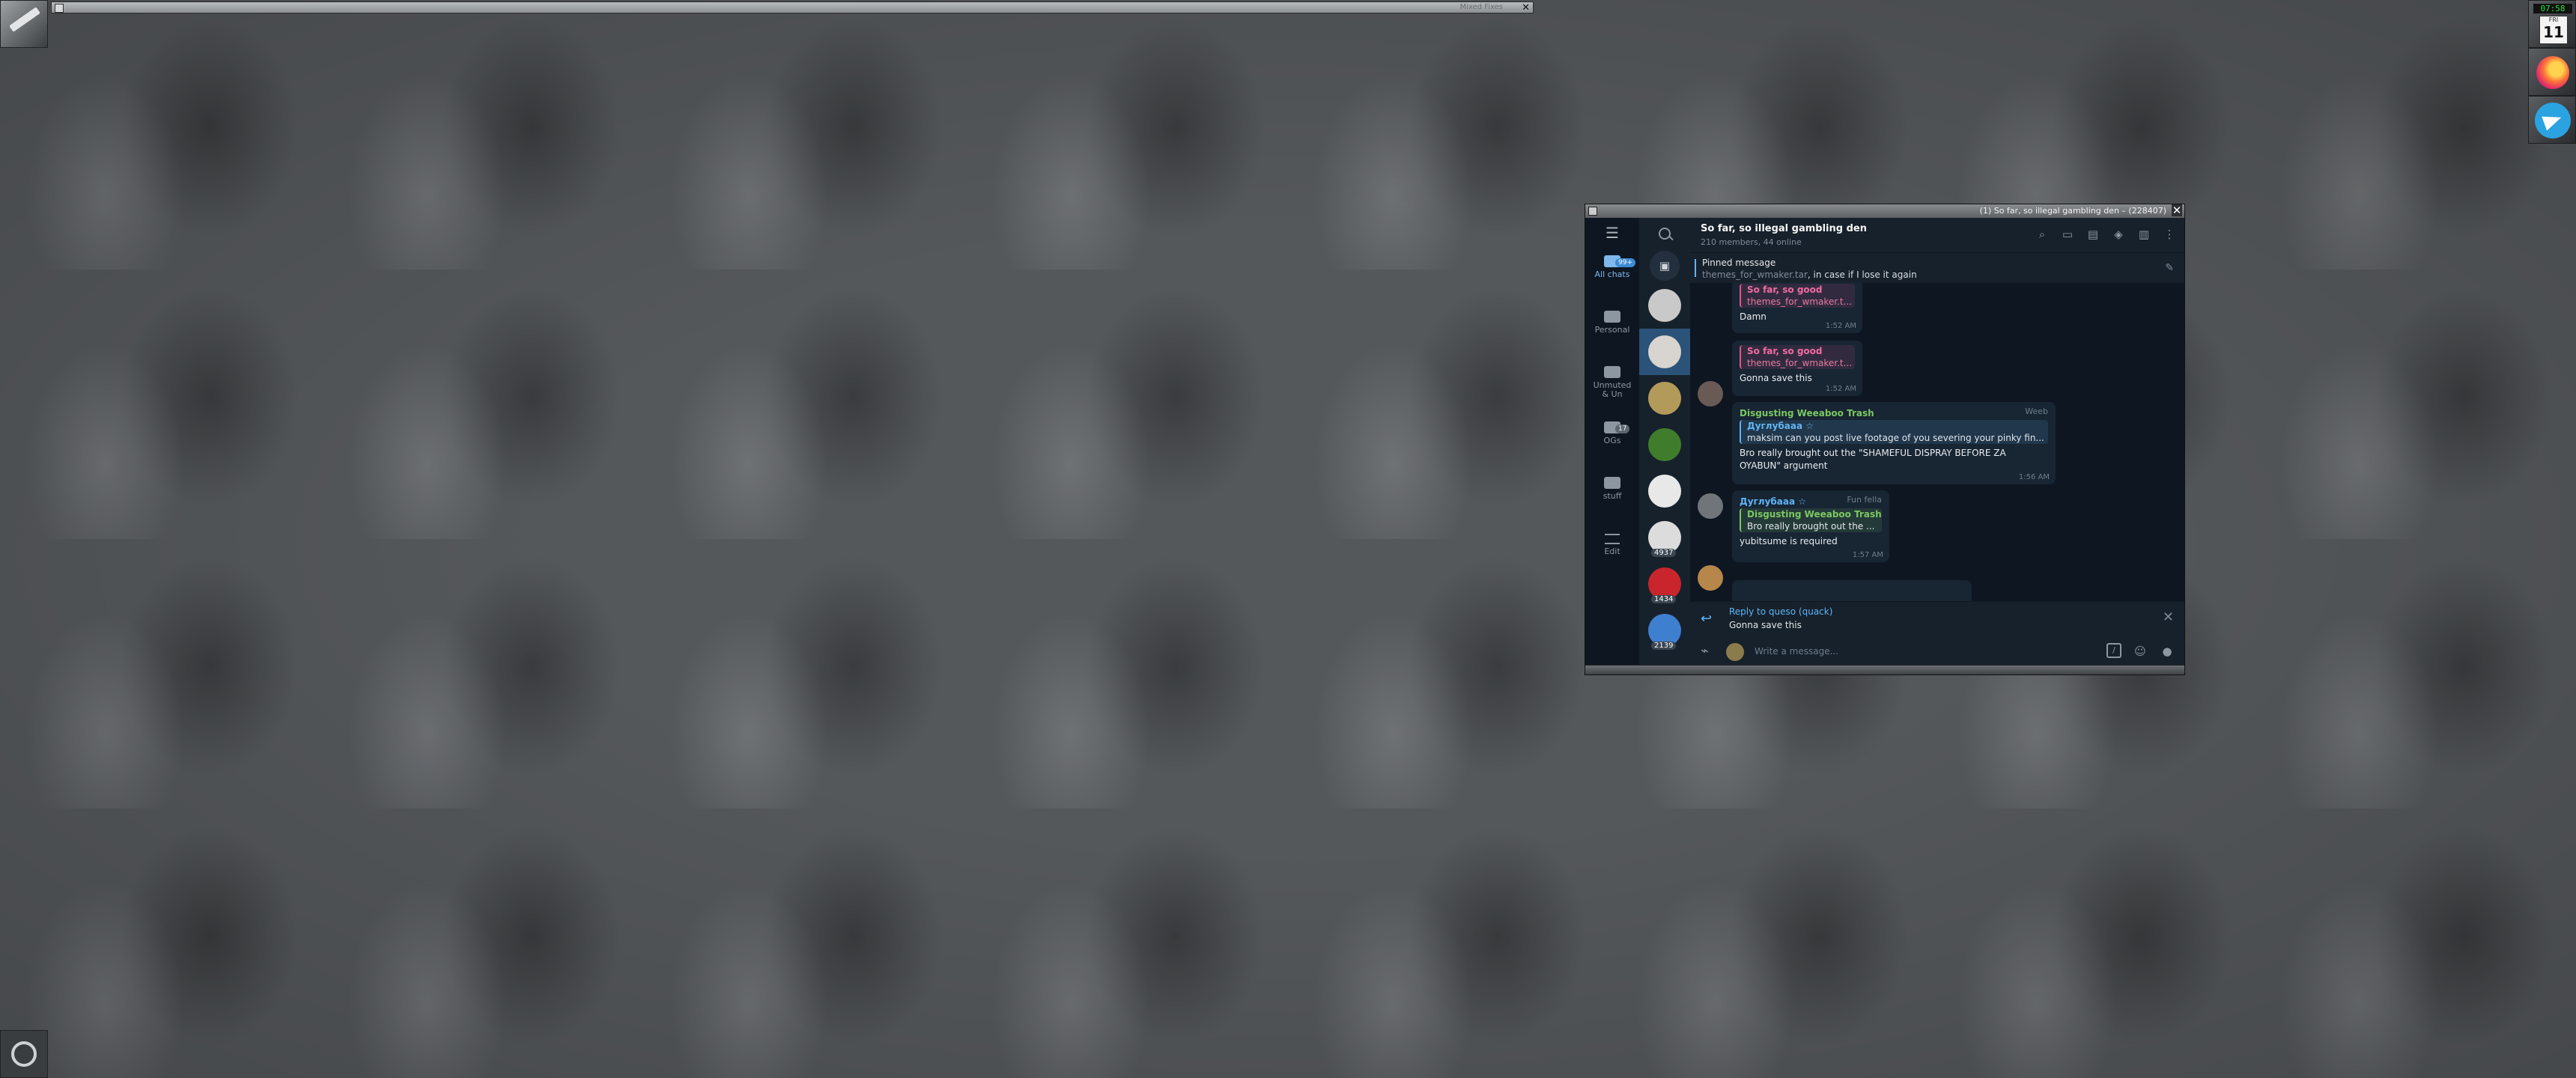 Image resolution: width=2576 pixels, height=1078 pixels. What do you see at coordinates (1949, 651) in the screenshot?
I see `message-input` at bounding box center [1949, 651].